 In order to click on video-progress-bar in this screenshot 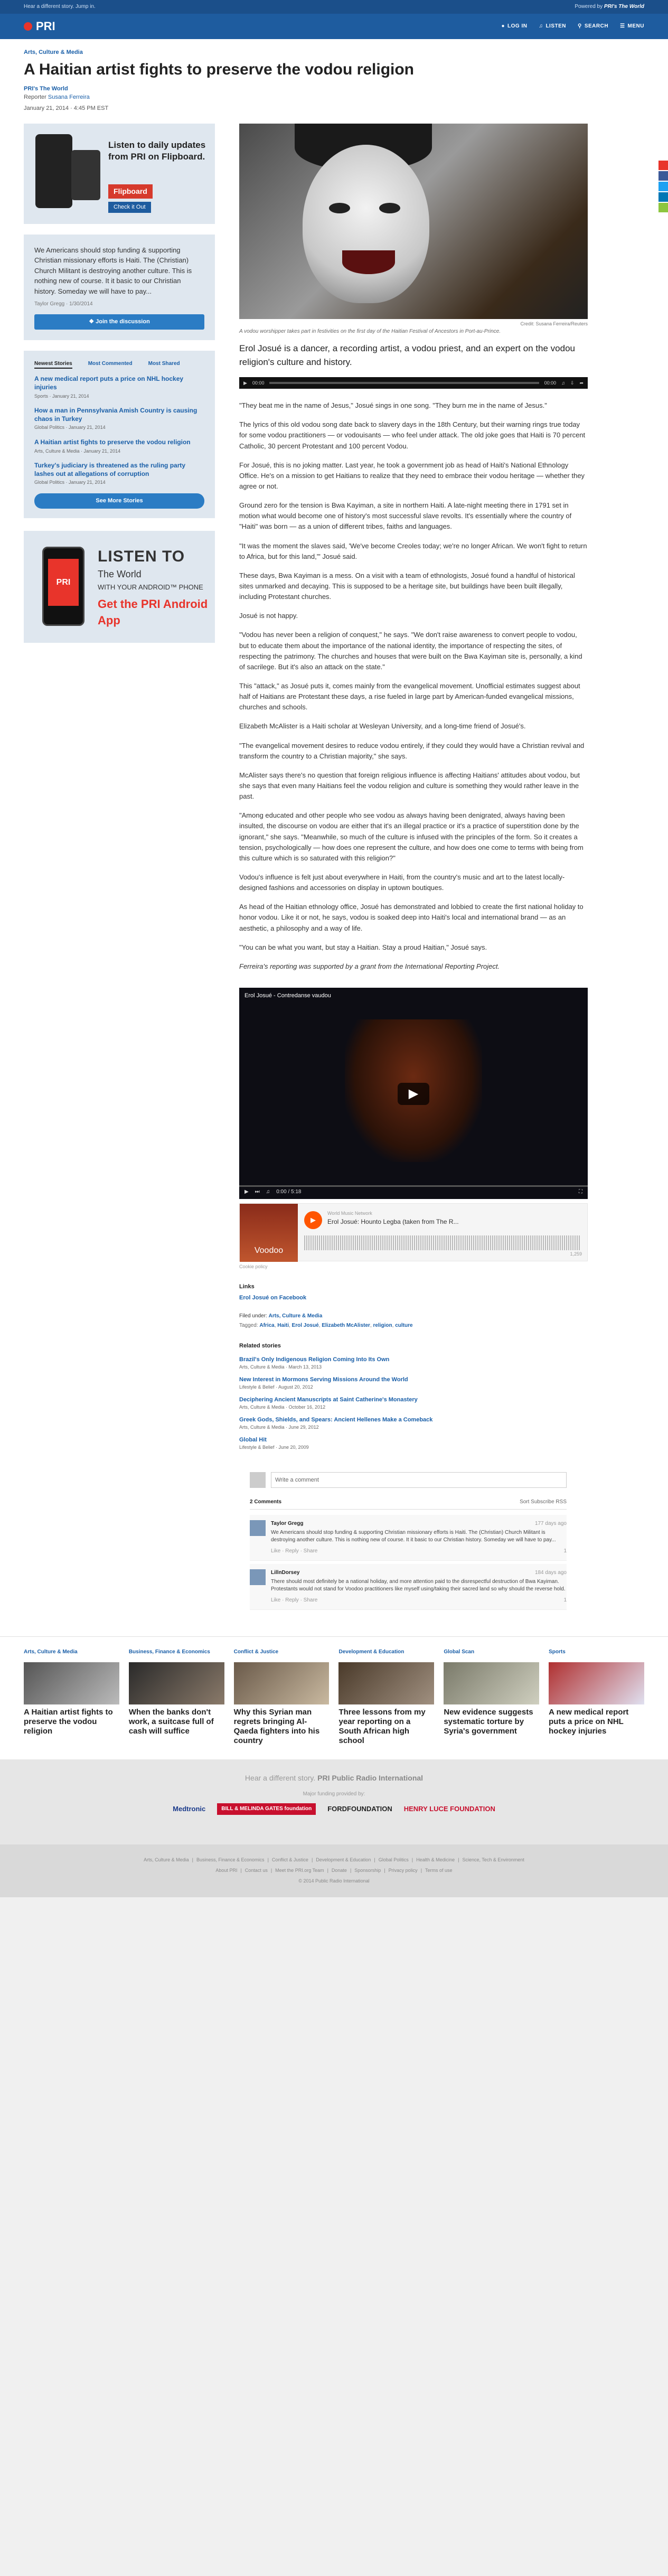, I will do `click(413, 1186)`.